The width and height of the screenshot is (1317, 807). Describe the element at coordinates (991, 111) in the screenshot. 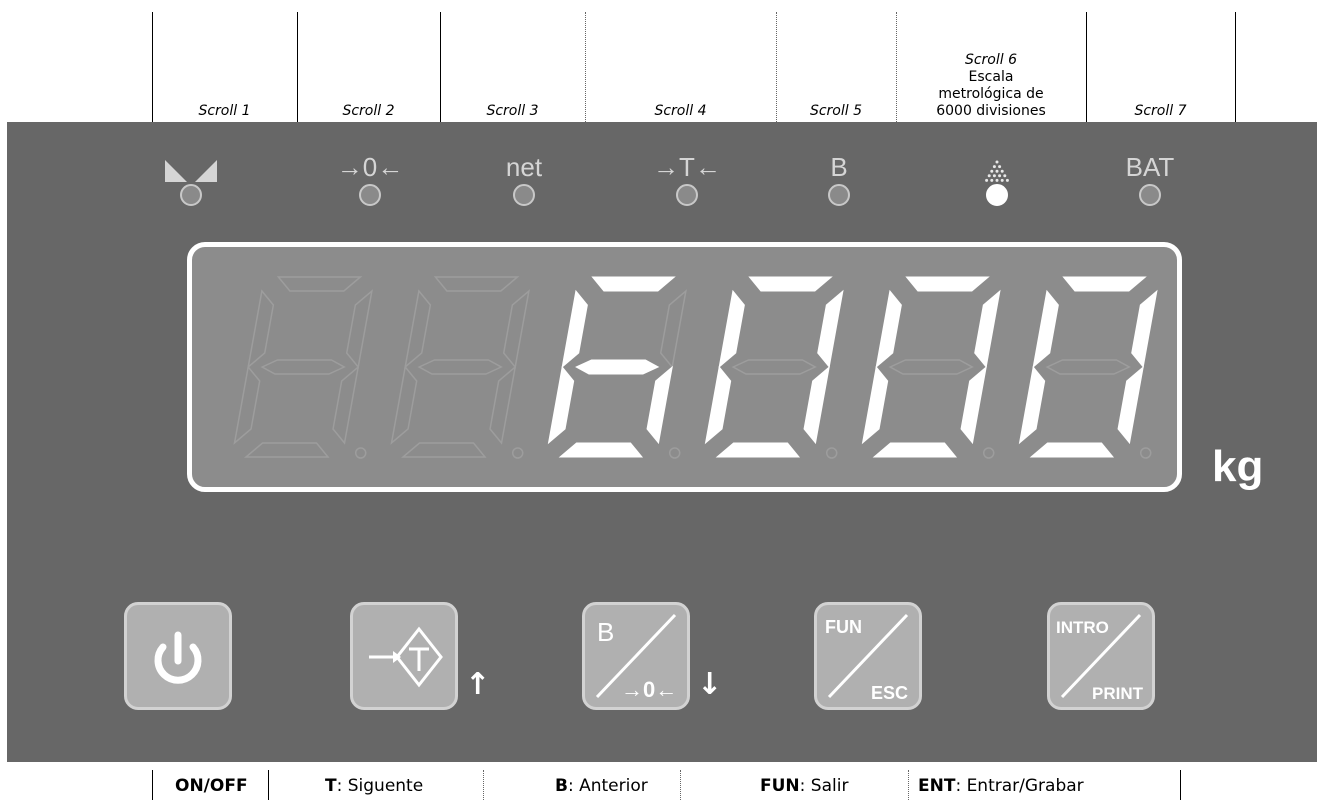

I see `scroll-label-desc: 6000 divisiones` at that location.